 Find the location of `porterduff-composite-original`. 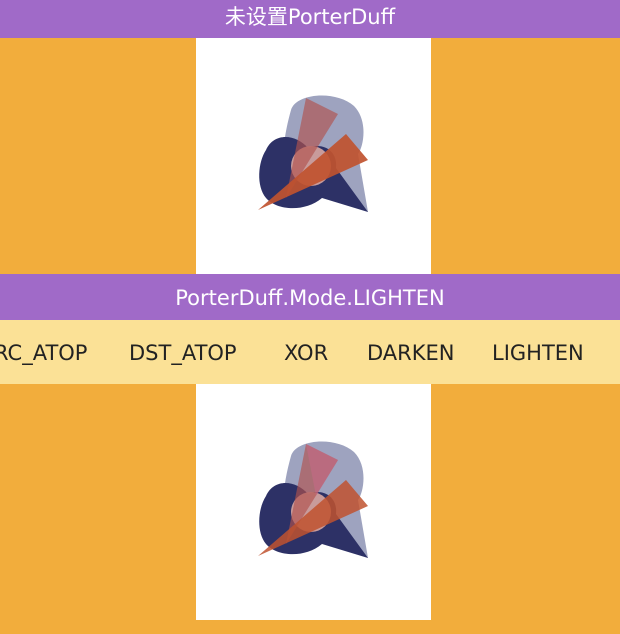

porterduff-composite-original is located at coordinates (313, 153).